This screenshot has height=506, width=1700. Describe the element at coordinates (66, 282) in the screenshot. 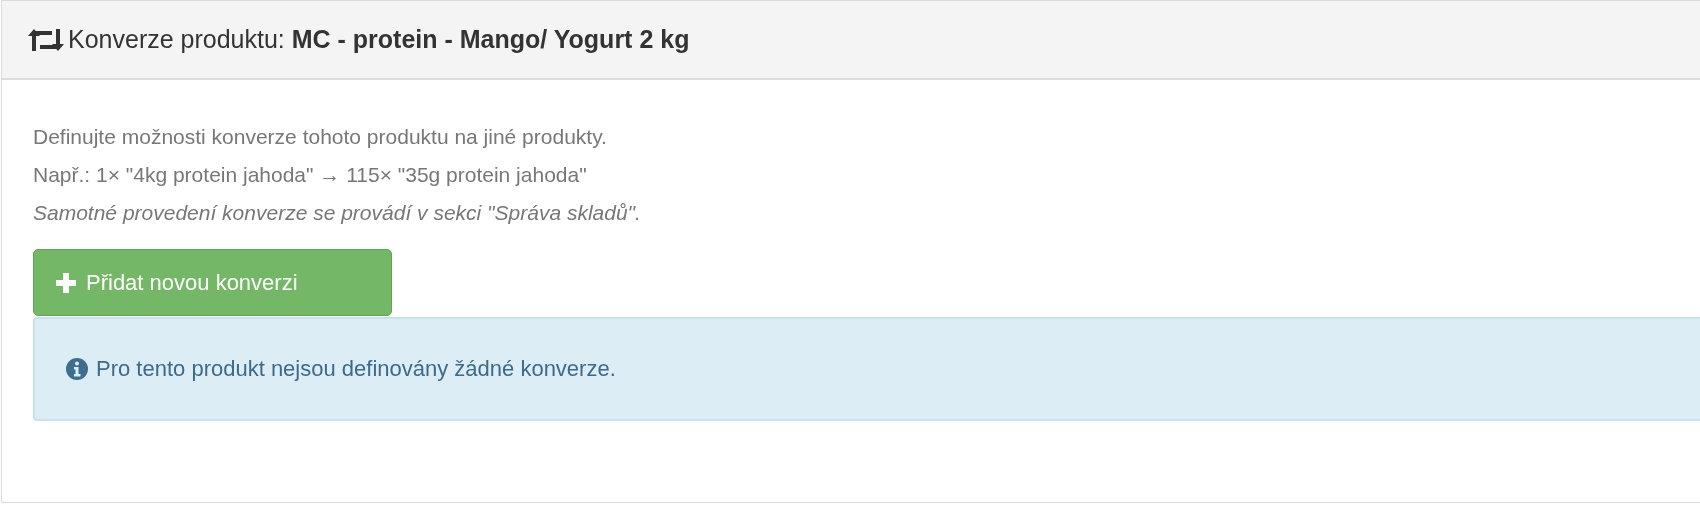

I see `plus-icon` at that location.